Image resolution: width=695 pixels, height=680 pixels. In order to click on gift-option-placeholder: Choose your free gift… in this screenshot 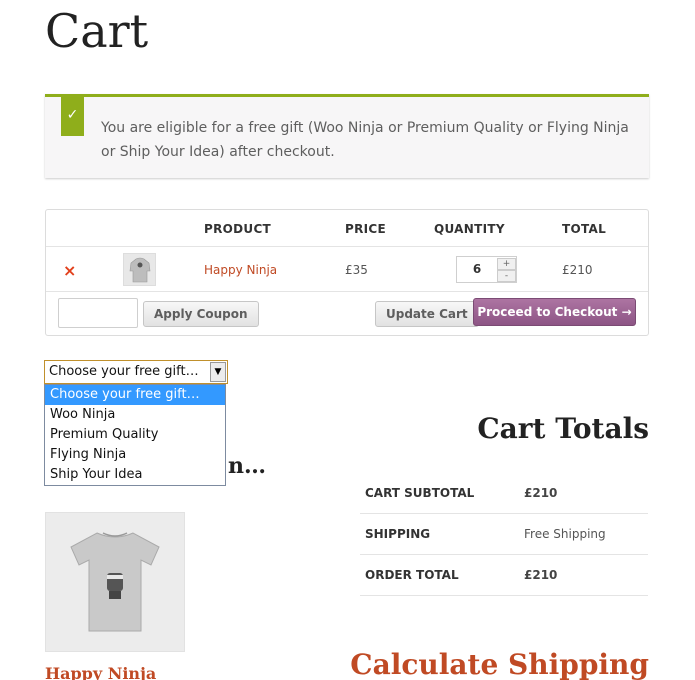, I will do `click(135, 395)`.